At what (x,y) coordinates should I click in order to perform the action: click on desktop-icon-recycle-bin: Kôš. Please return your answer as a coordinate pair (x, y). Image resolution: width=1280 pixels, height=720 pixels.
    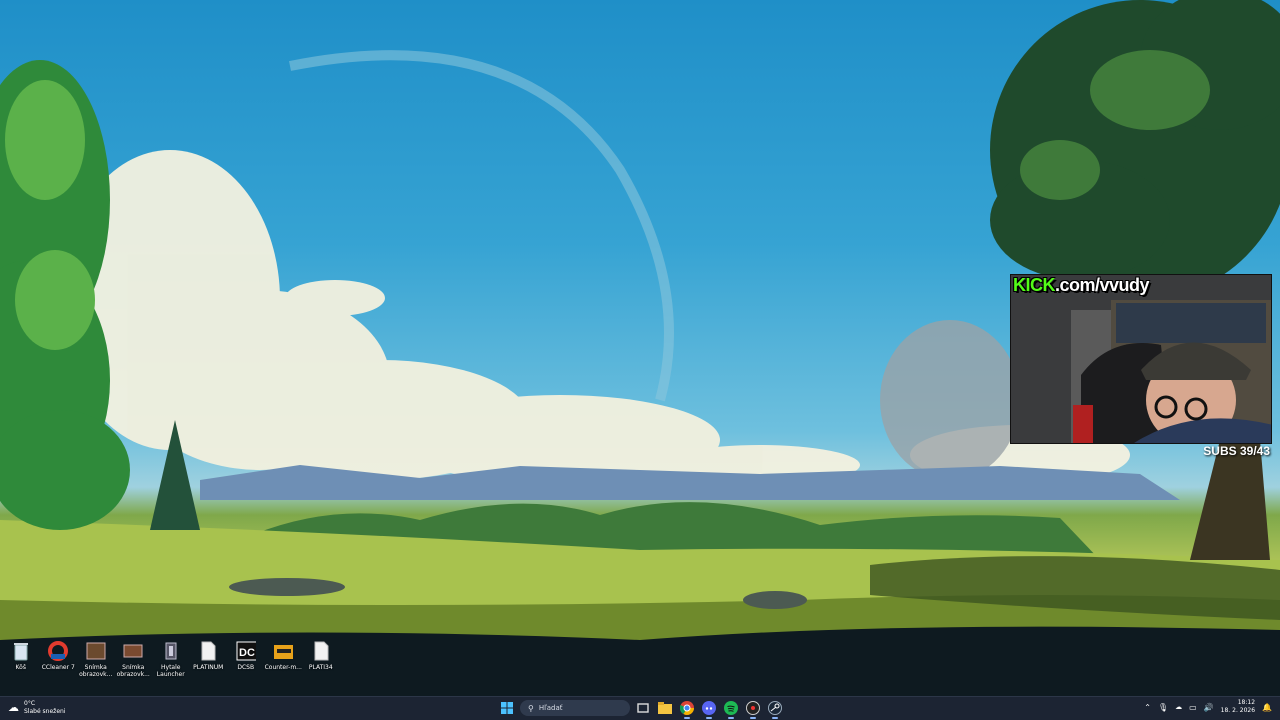
    Looking at the image, I should click on (21, 659).